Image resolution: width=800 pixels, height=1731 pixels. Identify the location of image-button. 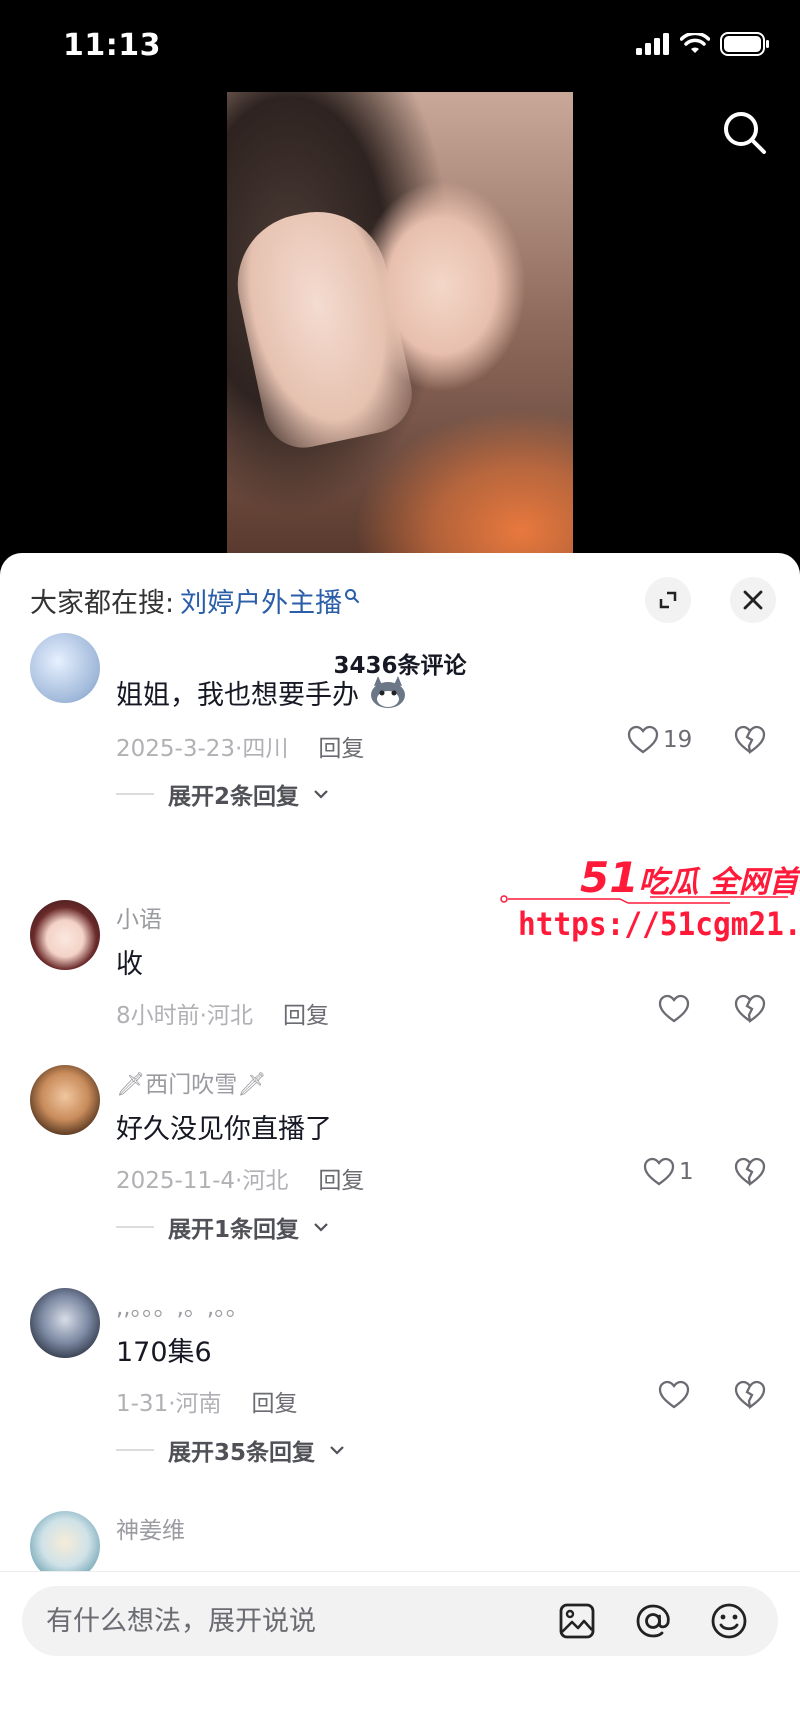
(577, 1621).